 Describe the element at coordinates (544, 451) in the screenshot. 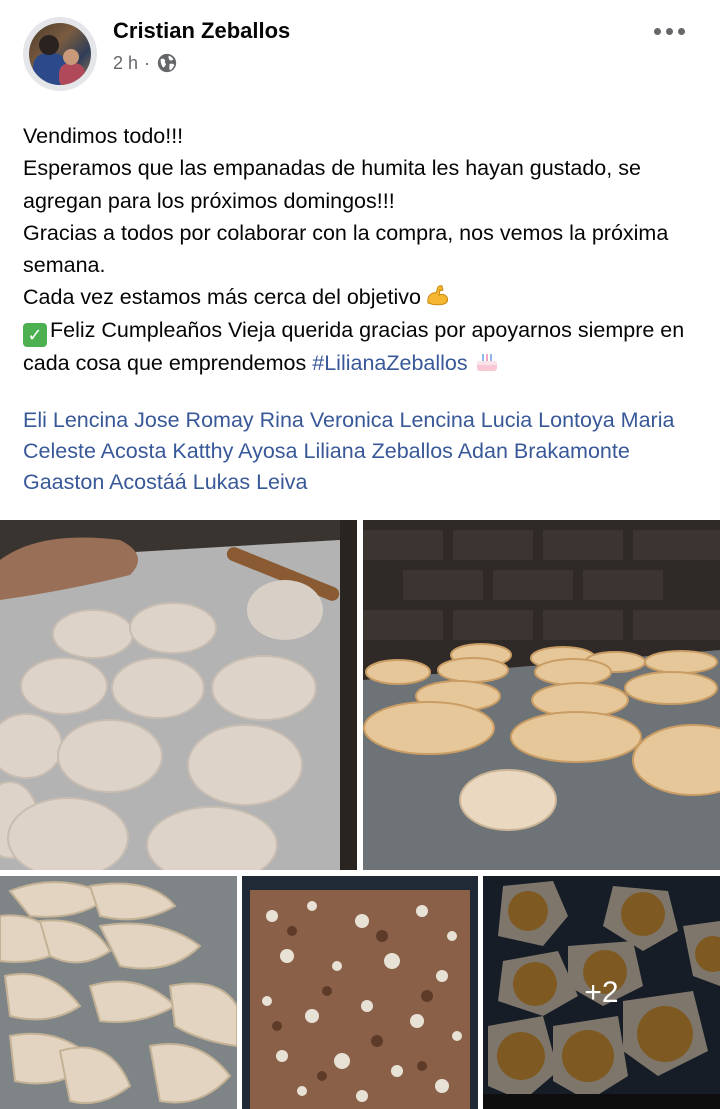

I see `tag-link: Adan Brakamonte` at that location.